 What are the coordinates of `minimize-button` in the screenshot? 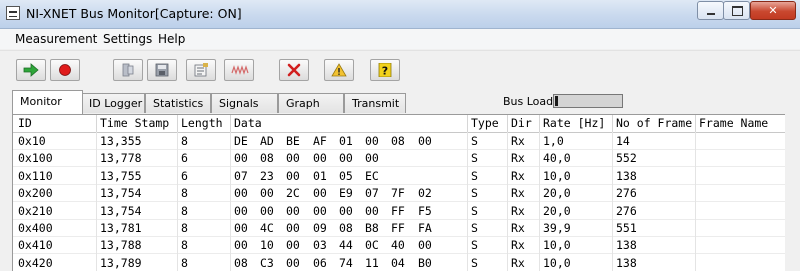 It's located at (710, 10).